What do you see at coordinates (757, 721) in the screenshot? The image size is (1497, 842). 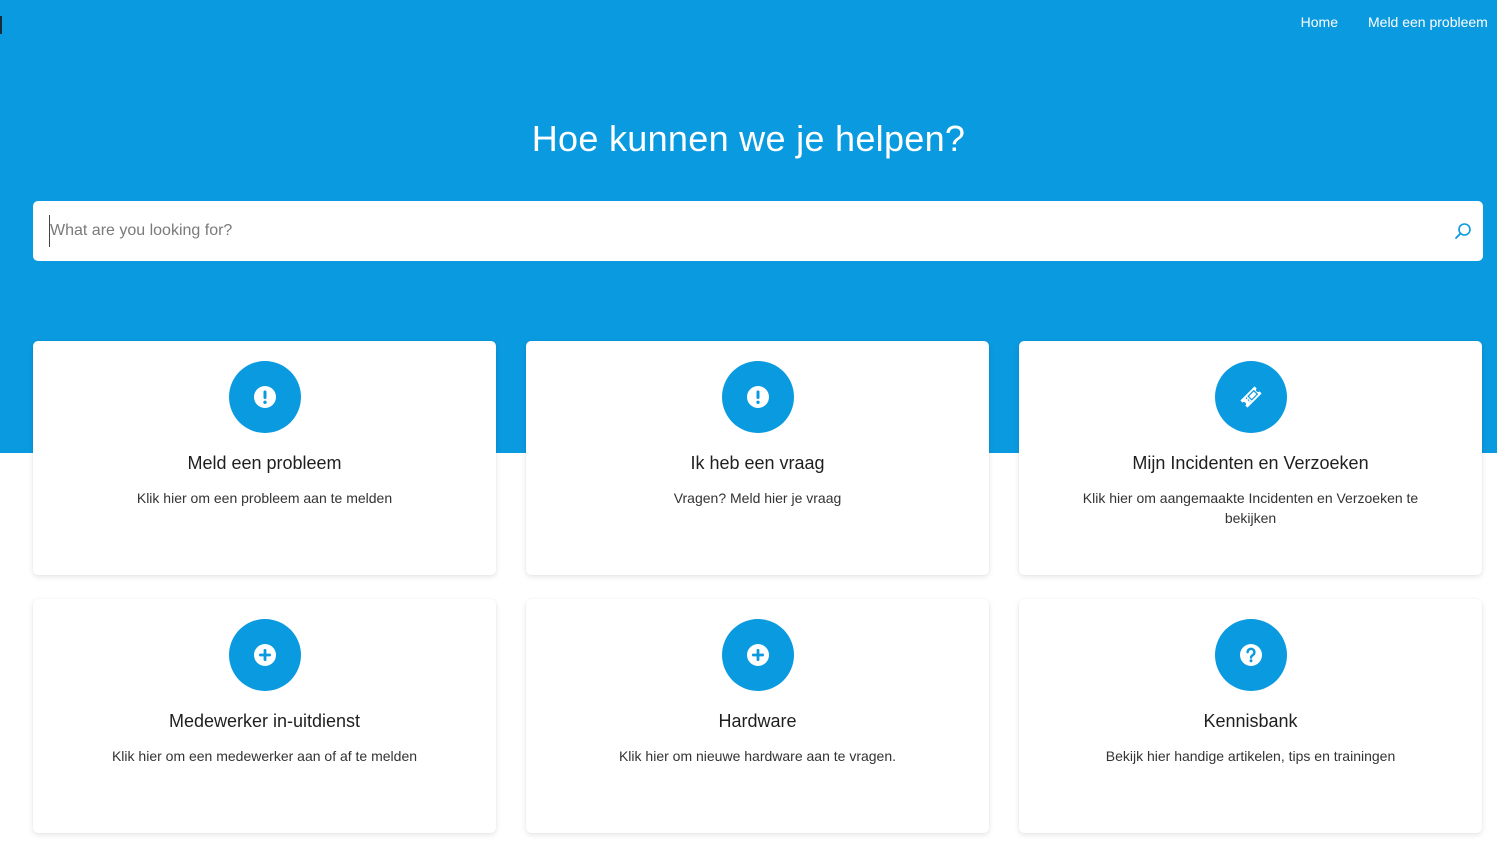 I see `card-title: Hardware` at bounding box center [757, 721].